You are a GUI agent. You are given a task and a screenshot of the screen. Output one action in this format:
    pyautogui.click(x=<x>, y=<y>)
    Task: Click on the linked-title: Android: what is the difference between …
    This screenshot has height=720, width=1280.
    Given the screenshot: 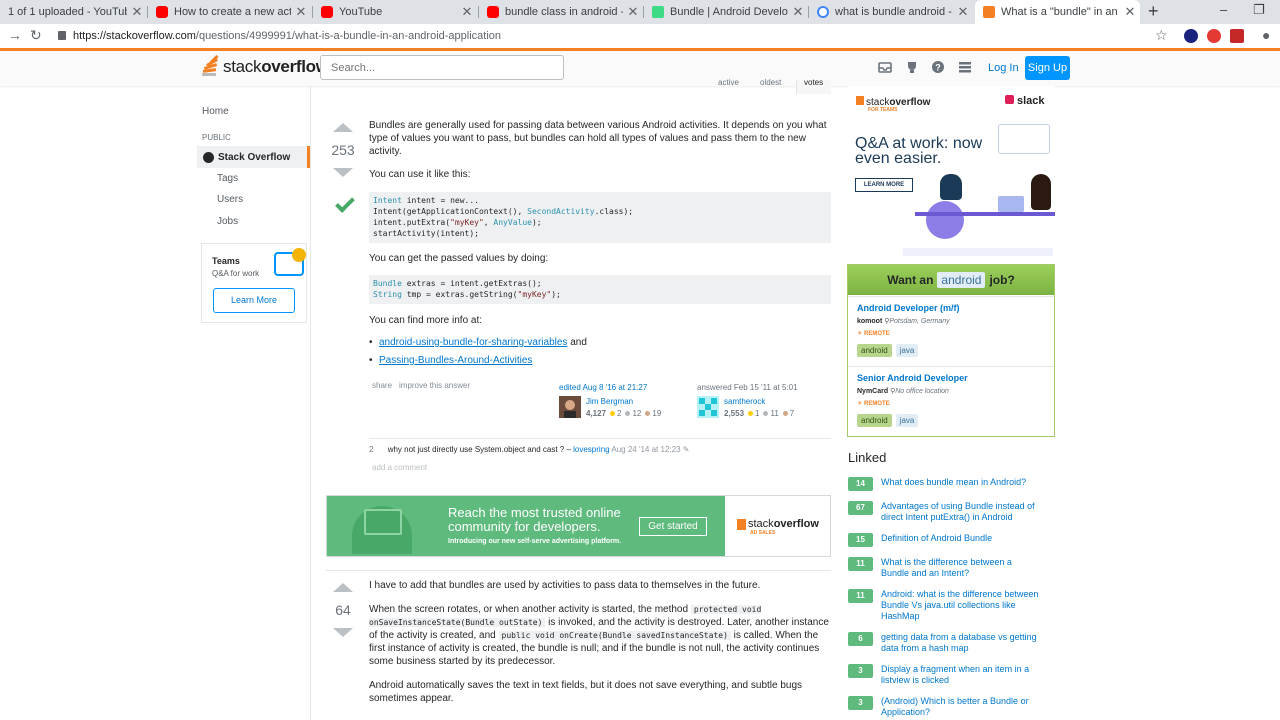 What is the action you would take?
    pyautogui.click(x=961, y=605)
    